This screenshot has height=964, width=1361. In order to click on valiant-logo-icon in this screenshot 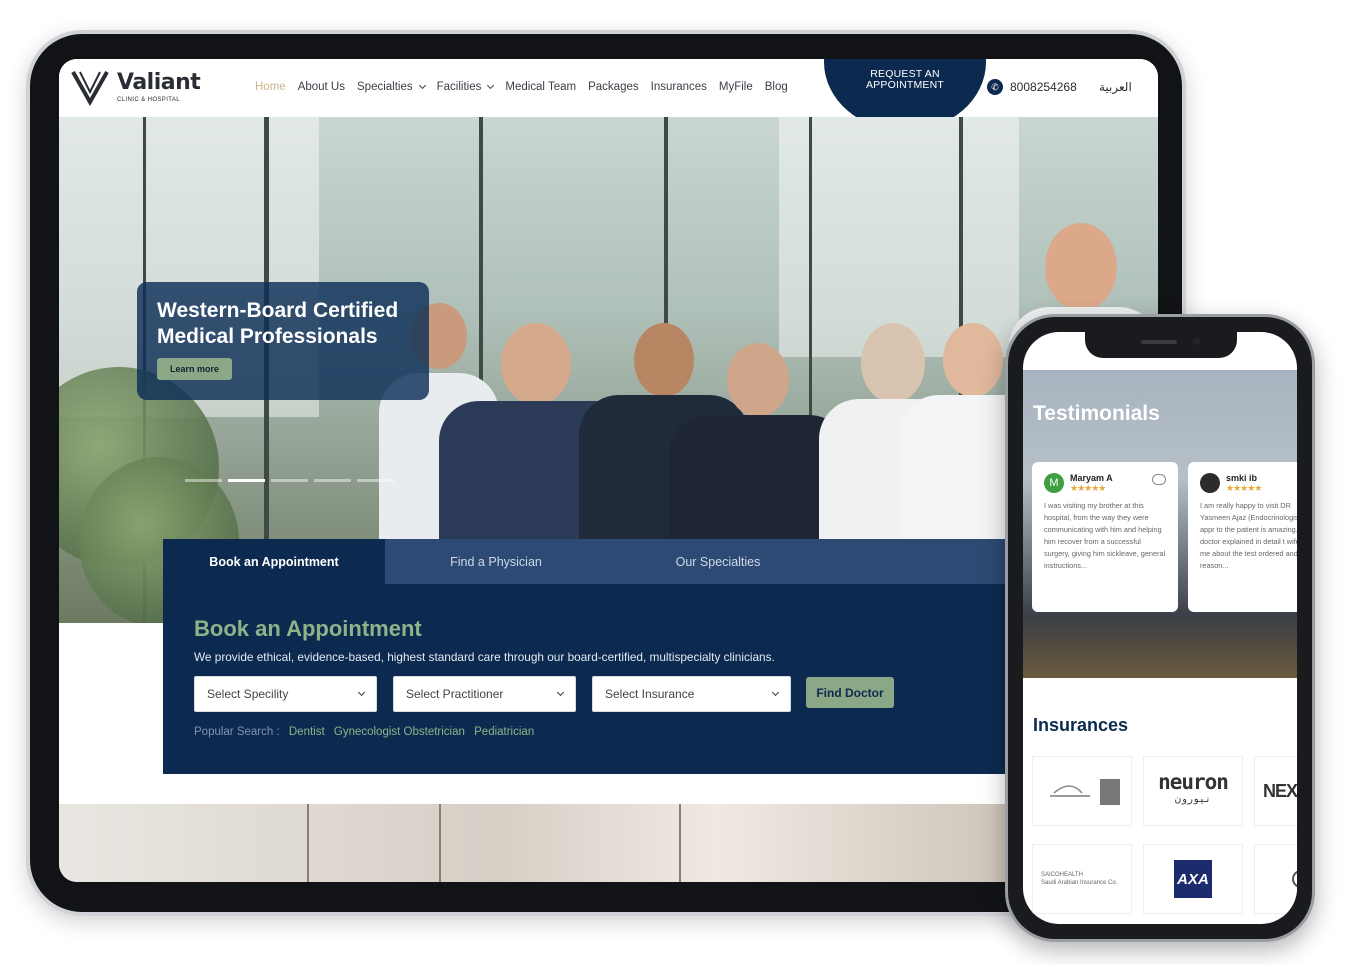, I will do `click(90, 88)`.